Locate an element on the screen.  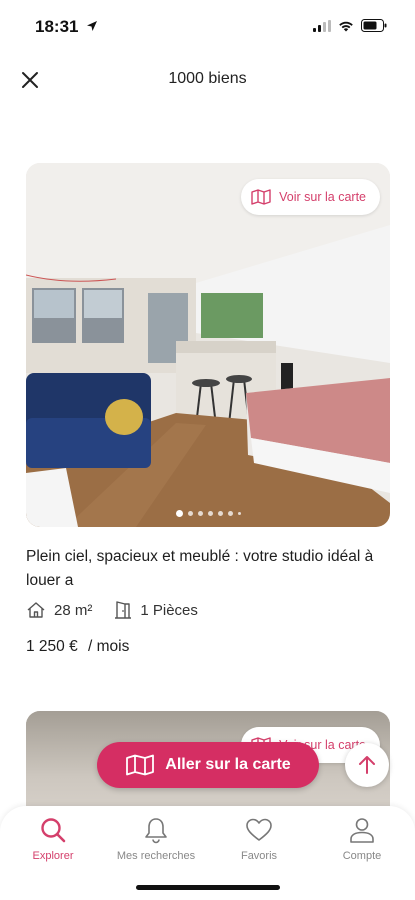
go-to-map-label: Aller sur la carte is located at coordinates (228, 764).